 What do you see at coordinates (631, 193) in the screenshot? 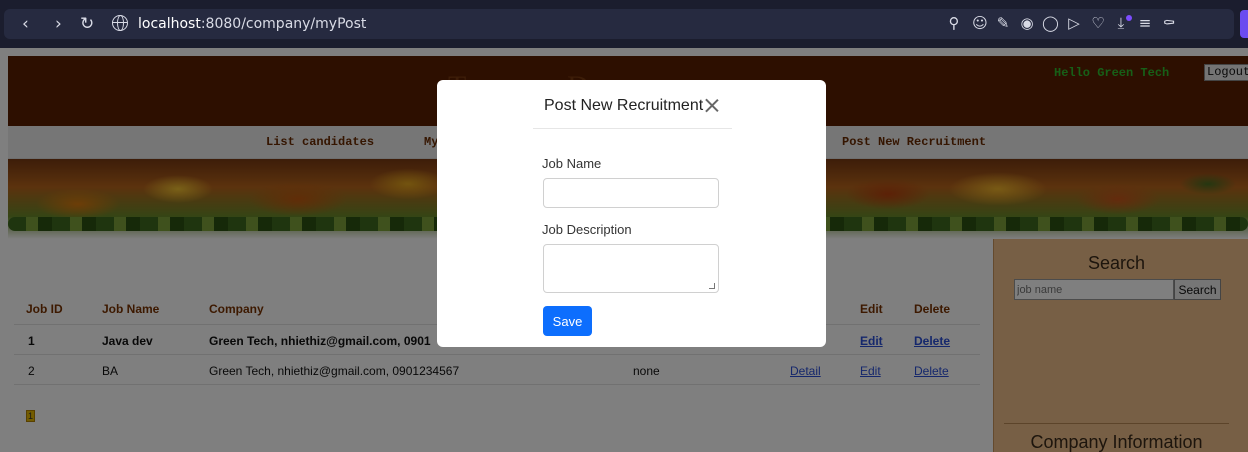
I see `job-name-input` at bounding box center [631, 193].